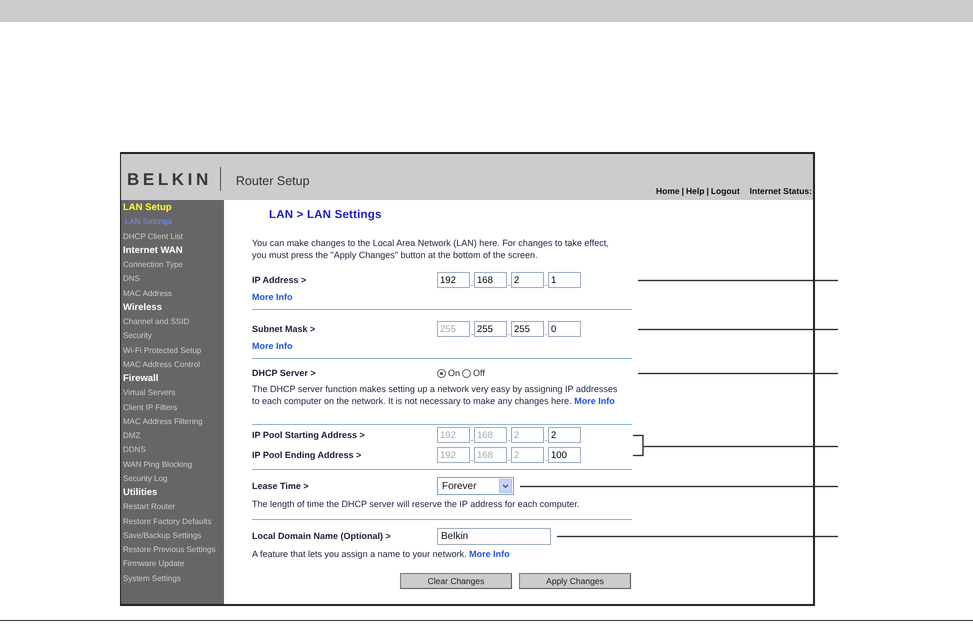 The width and height of the screenshot is (973, 624). Describe the element at coordinates (456, 581) in the screenshot. I see `action-button: Clear Changes` at that location.